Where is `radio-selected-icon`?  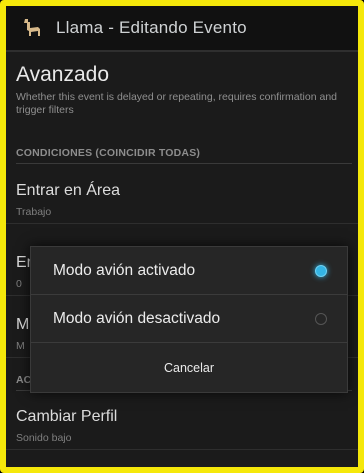
radio-selected-icon is located at coordinates (321, 270).